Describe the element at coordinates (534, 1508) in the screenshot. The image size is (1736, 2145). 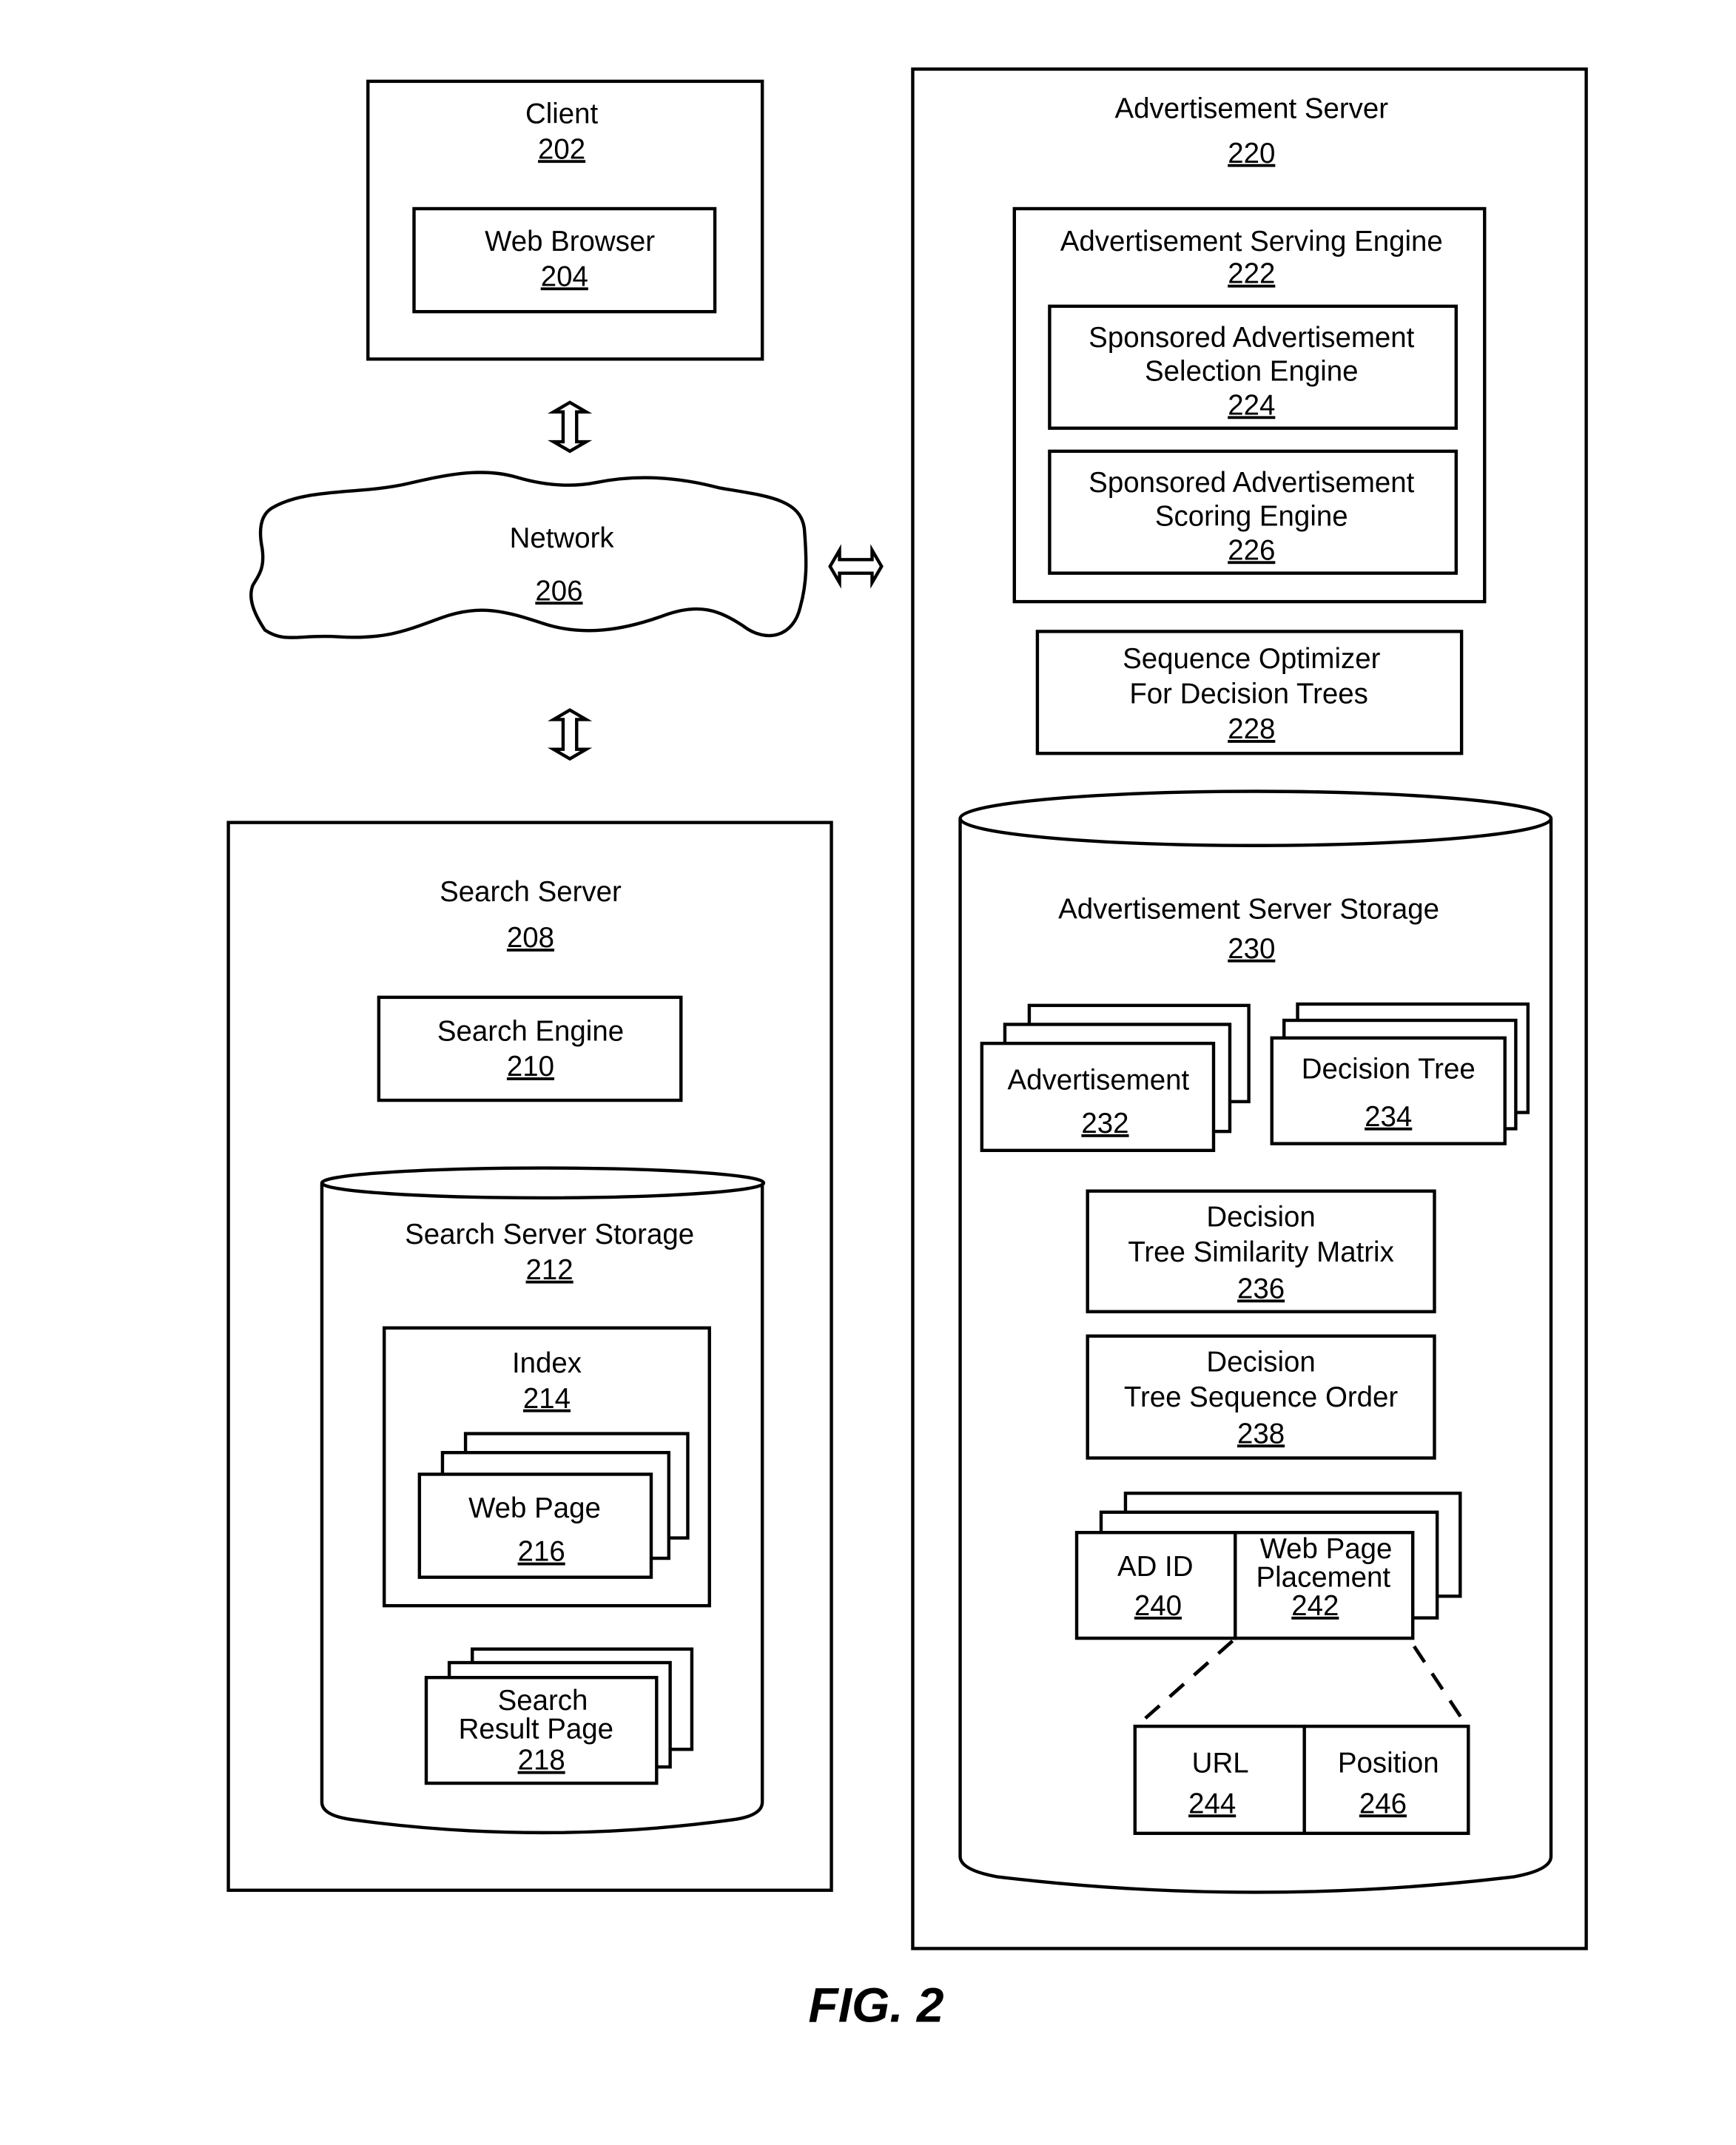
I see `web-page-label: Web Page` at that location.